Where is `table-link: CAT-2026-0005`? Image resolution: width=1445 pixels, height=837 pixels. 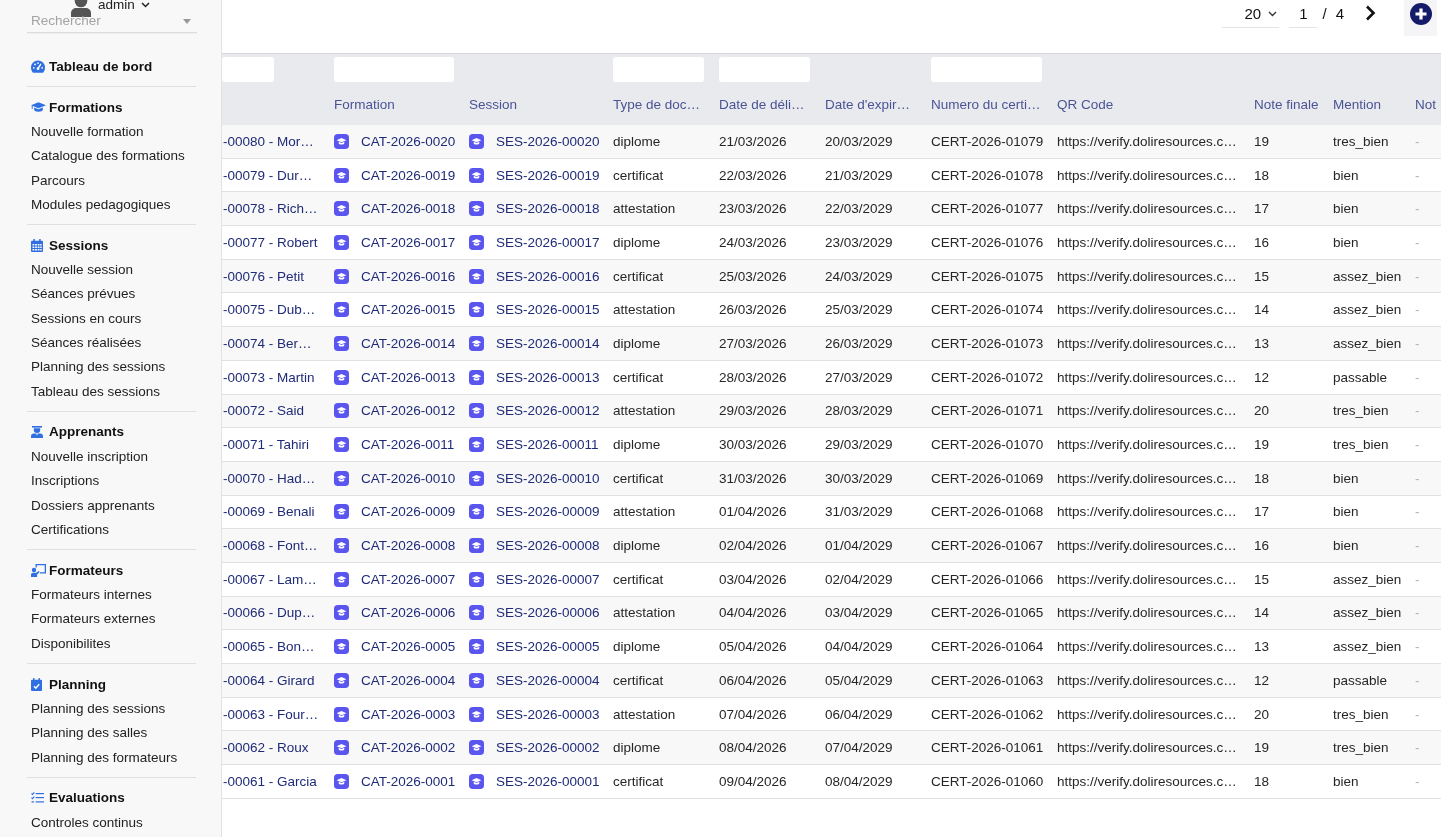 table-link: CAT-2026-0005 is located at coordinates (408, 647).